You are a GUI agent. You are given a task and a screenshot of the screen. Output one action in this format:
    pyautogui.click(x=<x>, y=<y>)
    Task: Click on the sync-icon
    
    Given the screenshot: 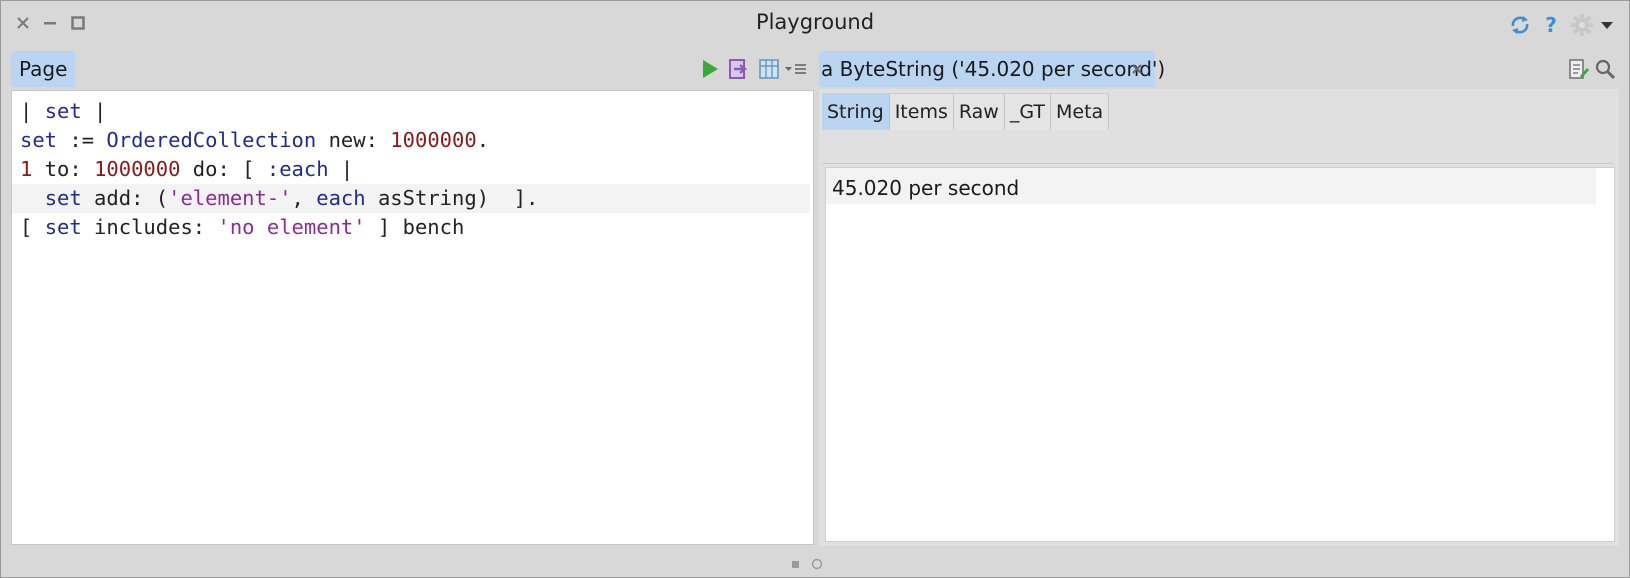 What is the action you would take?
    pyautogui.click(x=1520, y=25)
    